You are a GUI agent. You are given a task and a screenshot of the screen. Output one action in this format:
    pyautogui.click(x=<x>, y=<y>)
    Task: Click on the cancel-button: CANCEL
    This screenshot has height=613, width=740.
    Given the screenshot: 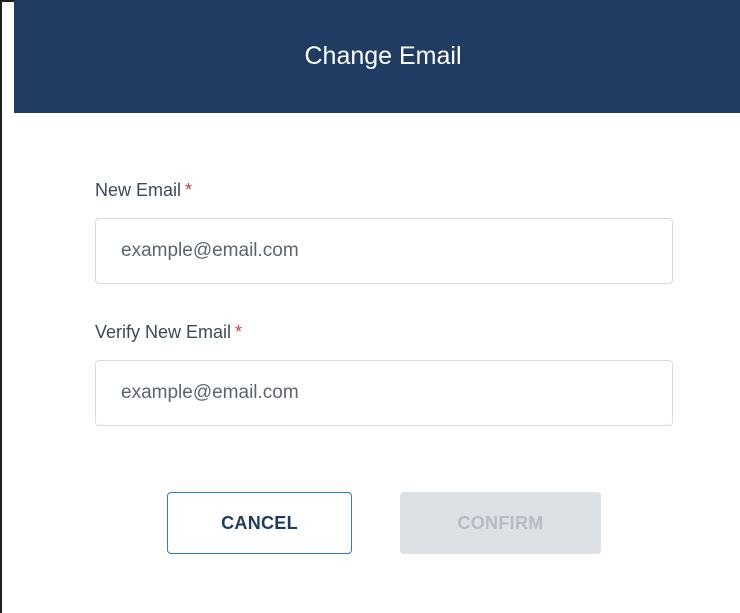 What is the action you would take?
    pyautogui.click(x=259, y=523)
    